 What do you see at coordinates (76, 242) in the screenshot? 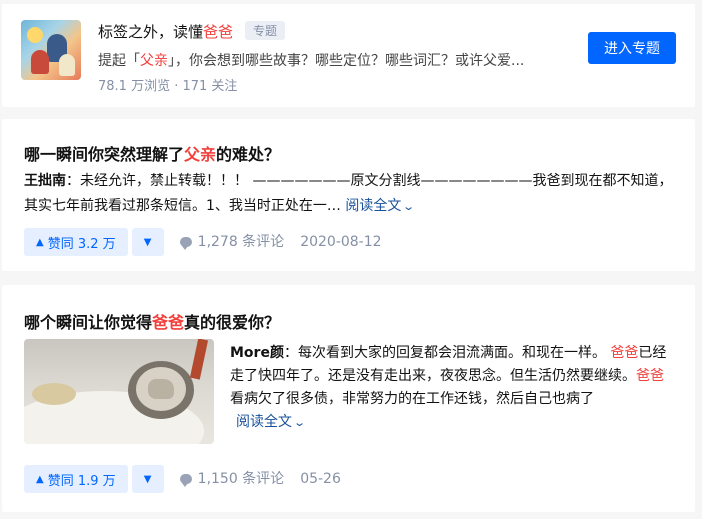
I see `upvote-button: ▲ 赞同 3.2 万` at bounding box center [76, 242].